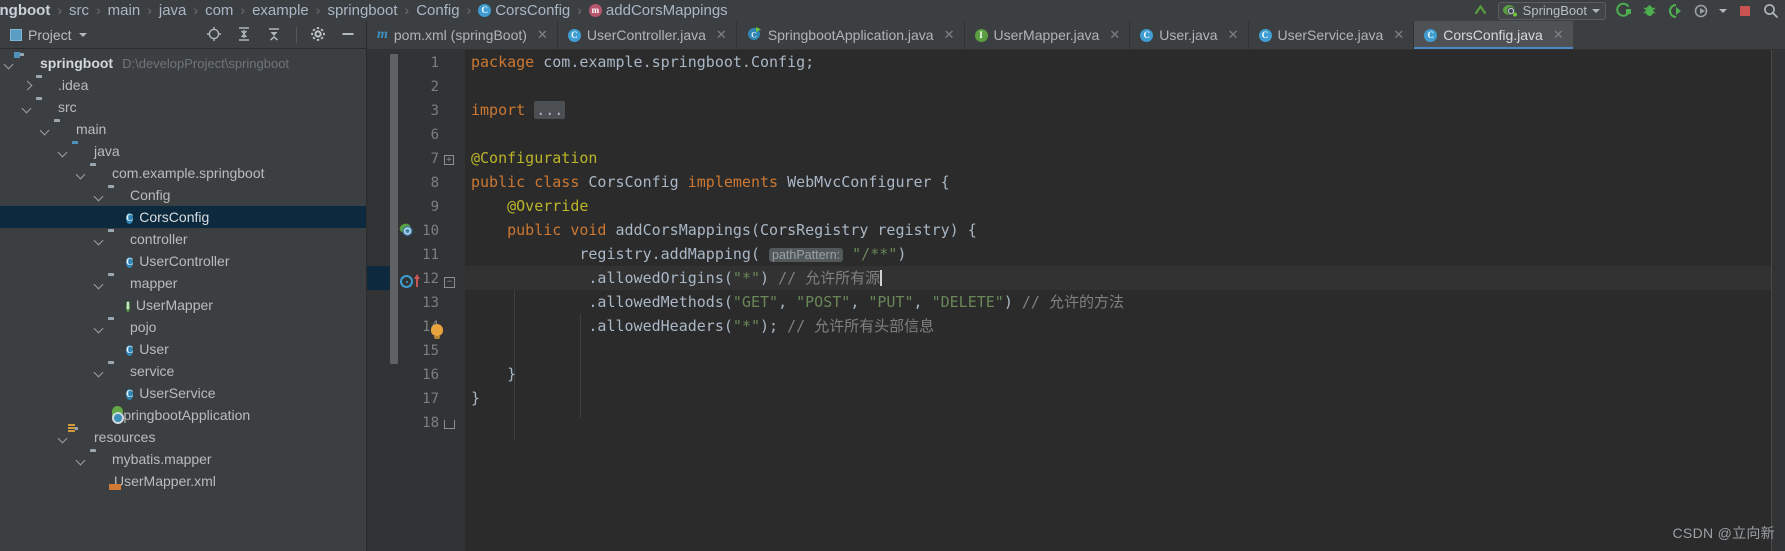 The width and height of the screenshot is (1785, 551). What do you see at coordinates (1675, 10) in the screenshot?
I see `run-with-coverage-icon` at bounding box center [1675, 10].